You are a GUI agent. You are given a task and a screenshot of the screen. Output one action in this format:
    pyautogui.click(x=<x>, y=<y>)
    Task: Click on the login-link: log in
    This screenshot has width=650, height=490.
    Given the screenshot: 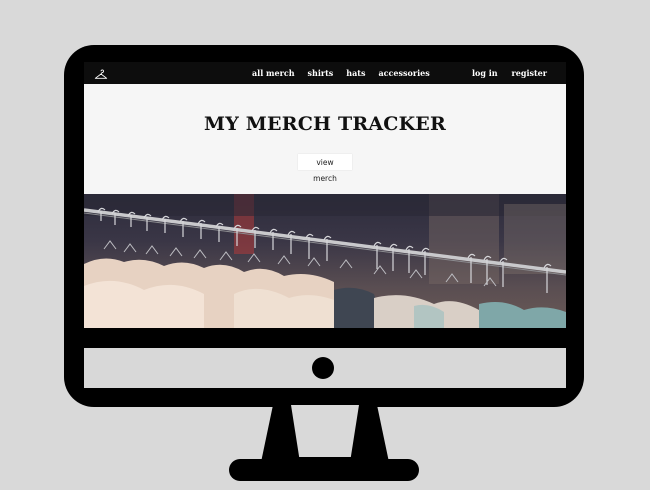 What is the action you would take?
    pyautogui.click(x=485, y=73)
    